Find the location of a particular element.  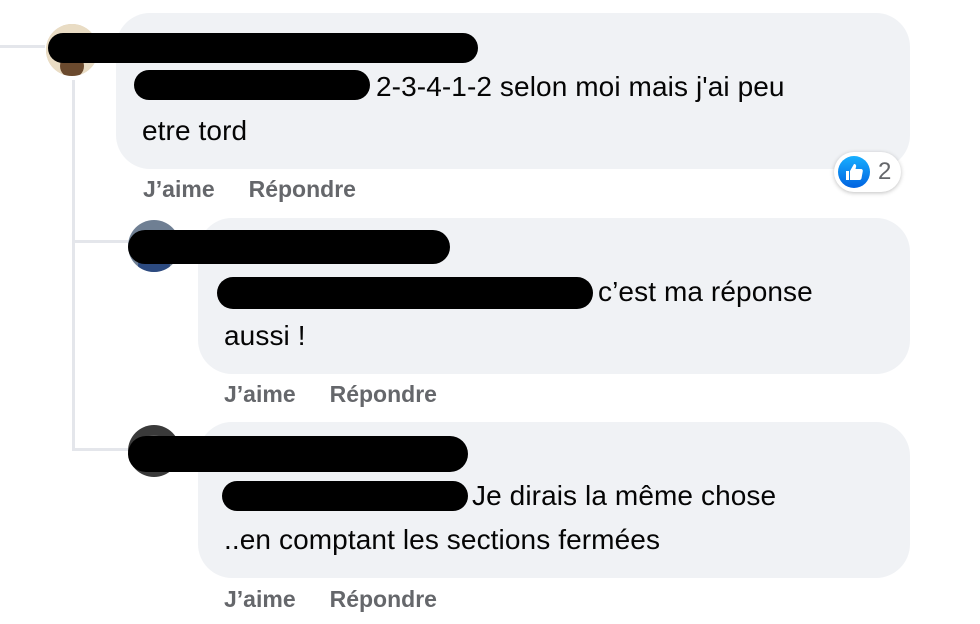

comment-text-continued: etre tord is located at coordinates (195, 130).